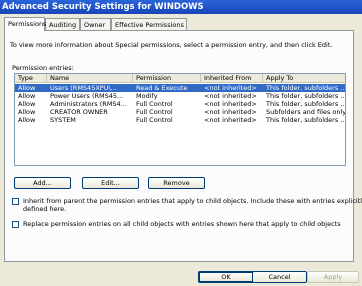 The image size is (362, 286). I want to click on column-header-apply-to: Apply To, so click(304, 78).